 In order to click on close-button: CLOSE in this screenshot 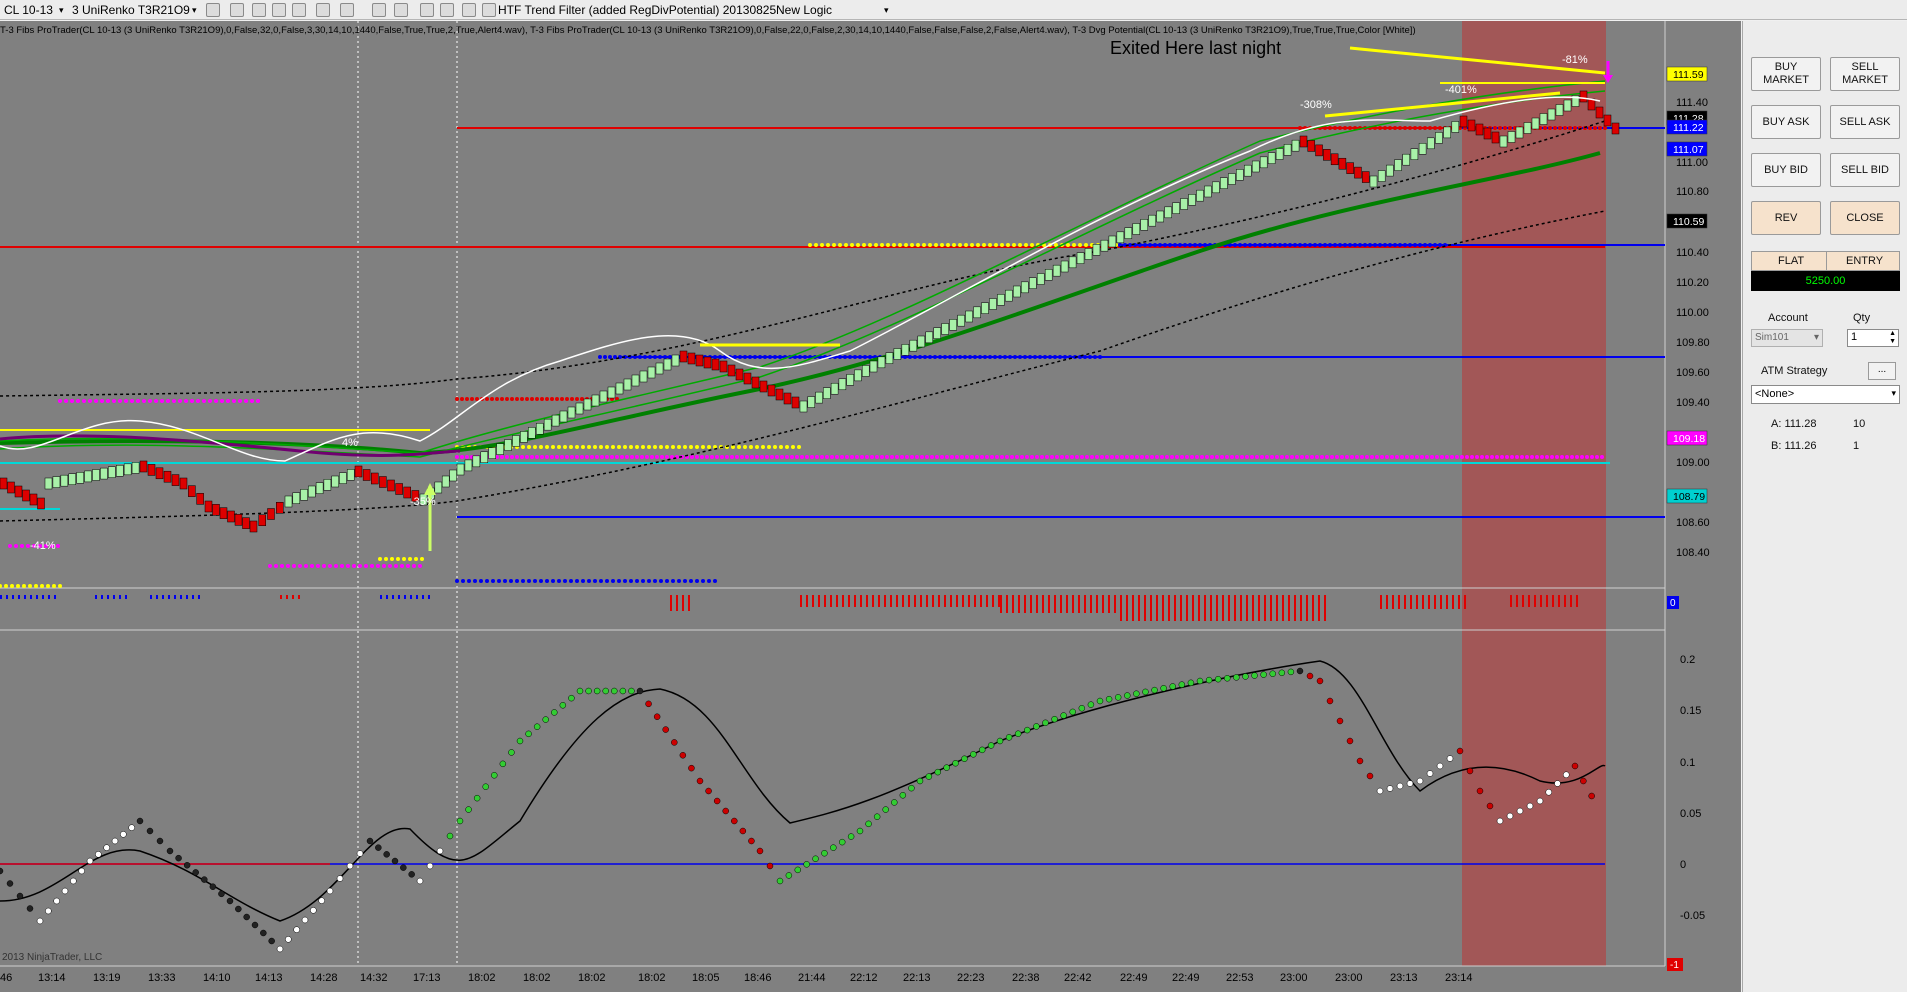, I will do `click(1865, 218)`.